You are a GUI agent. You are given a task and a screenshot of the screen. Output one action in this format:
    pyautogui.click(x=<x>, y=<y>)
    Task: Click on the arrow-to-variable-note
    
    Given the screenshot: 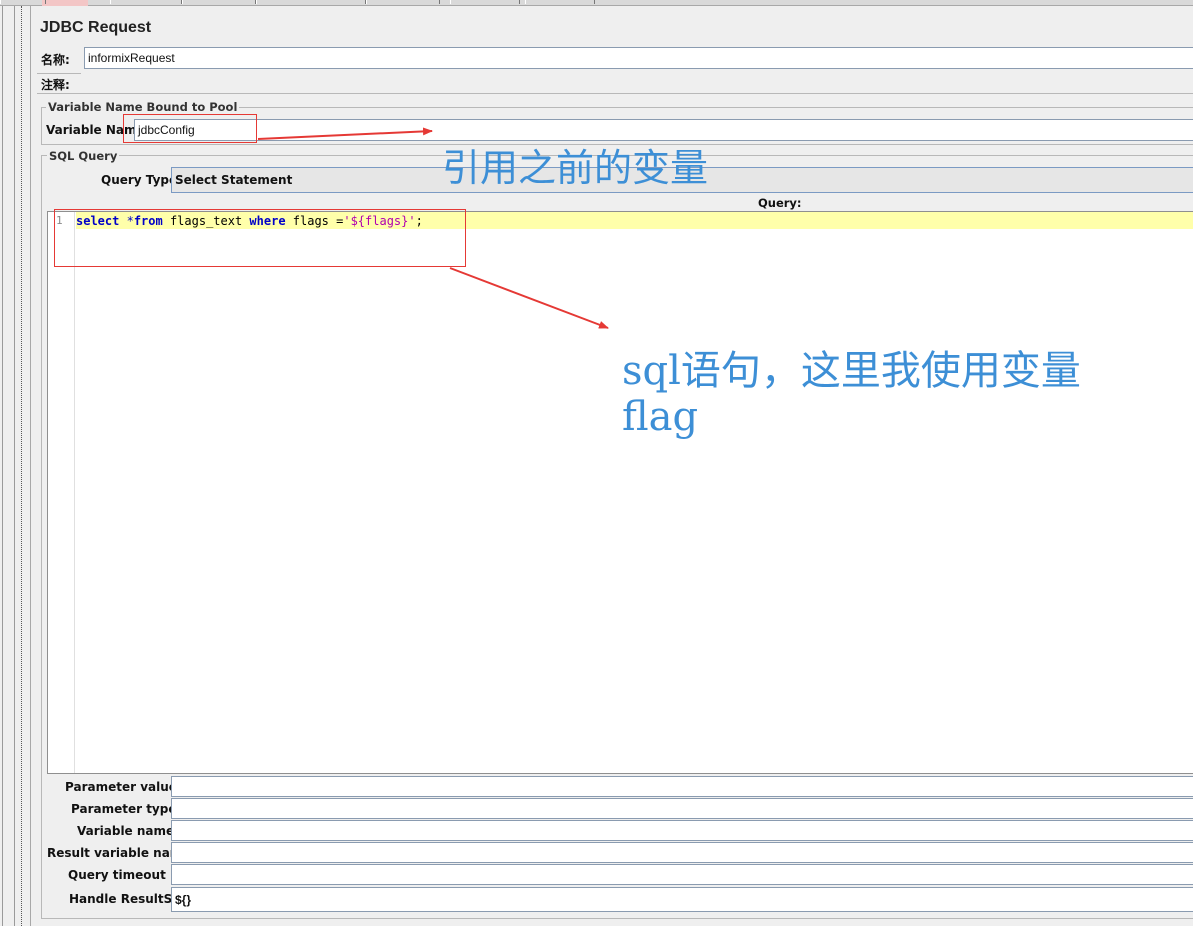 What is the action you would take?
    pyautogui.click(x=345, y=133)
    